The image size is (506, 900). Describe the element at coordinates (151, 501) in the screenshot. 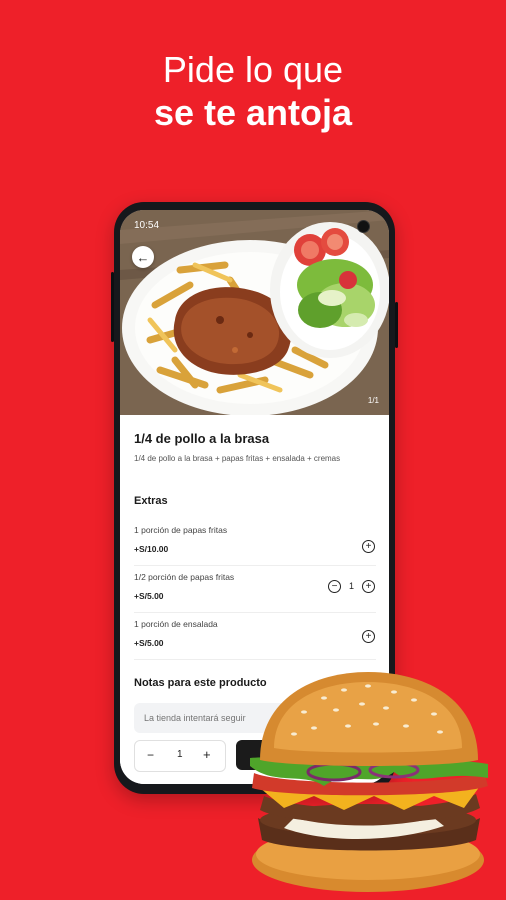

I see `extras-heading: Extras` at that location.